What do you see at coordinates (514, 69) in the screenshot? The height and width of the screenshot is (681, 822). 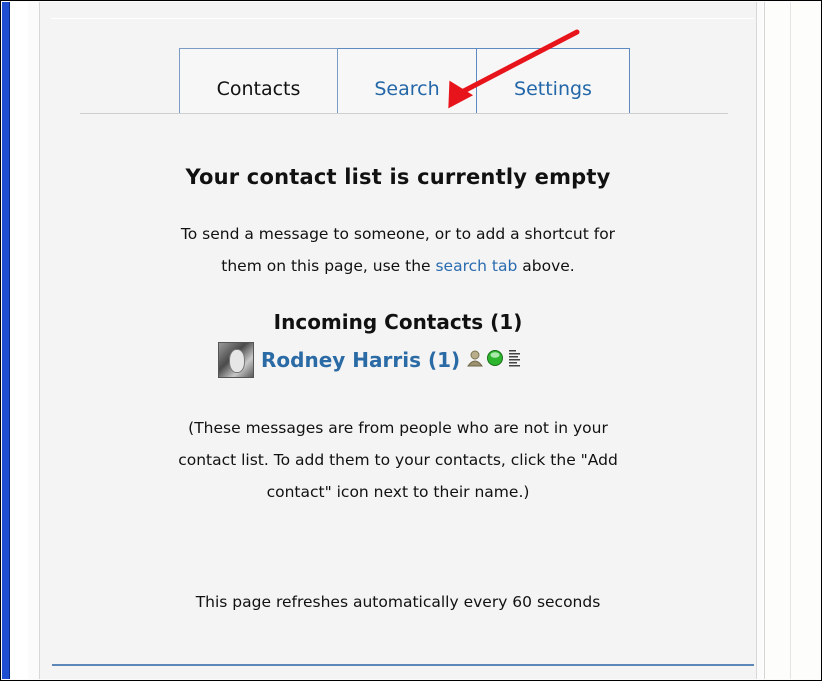 I see `annotation-arrow-icon` at bounding box center [514, 69].